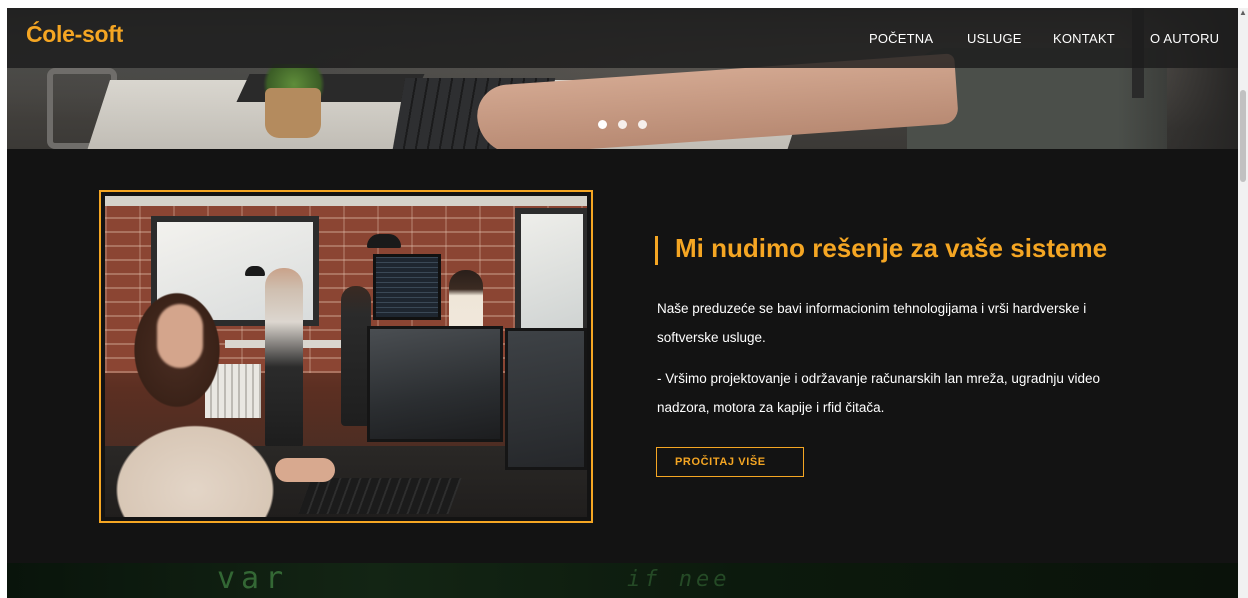 The height and width of the screenshot is (598, 1248). What do you see at coordinates (551, 272) in the screenshot?
I see `photo-window-right` at bounding box center [551, 272].